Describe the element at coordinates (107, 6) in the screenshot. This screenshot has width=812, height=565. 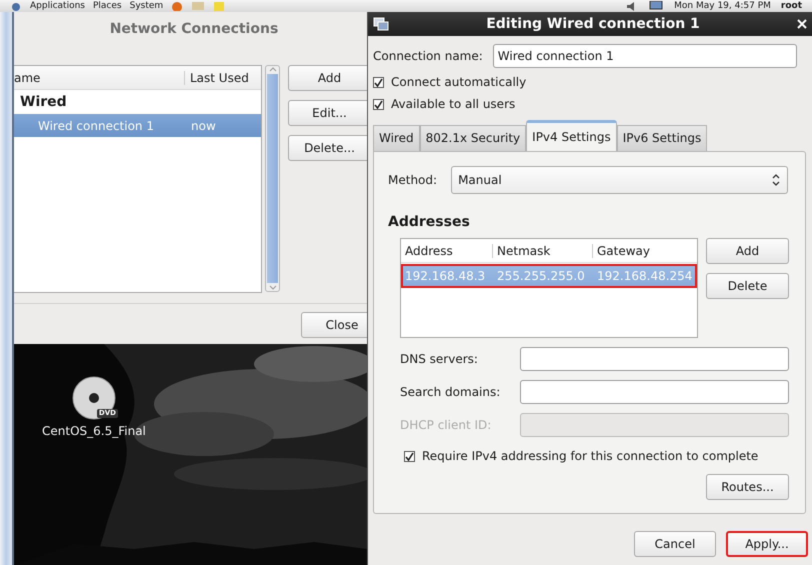
I see `panel-menu: Places` at that location.